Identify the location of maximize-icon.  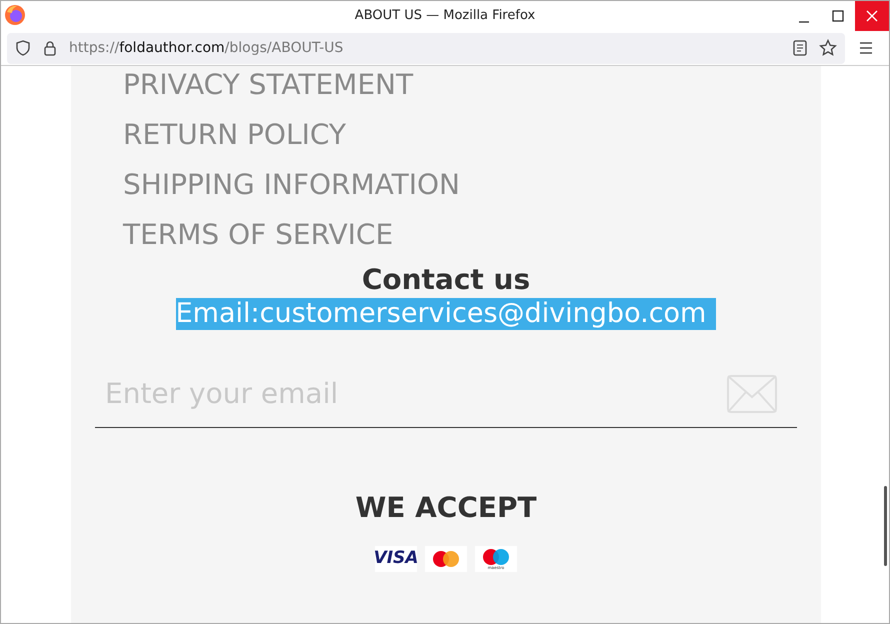
(838, 16).